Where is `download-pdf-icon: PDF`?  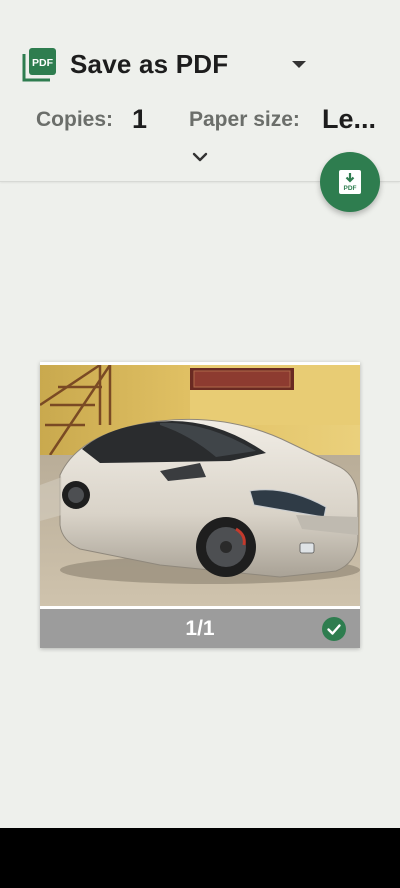
download-pdf-icon: PDF is located at coordinates (350, 182).